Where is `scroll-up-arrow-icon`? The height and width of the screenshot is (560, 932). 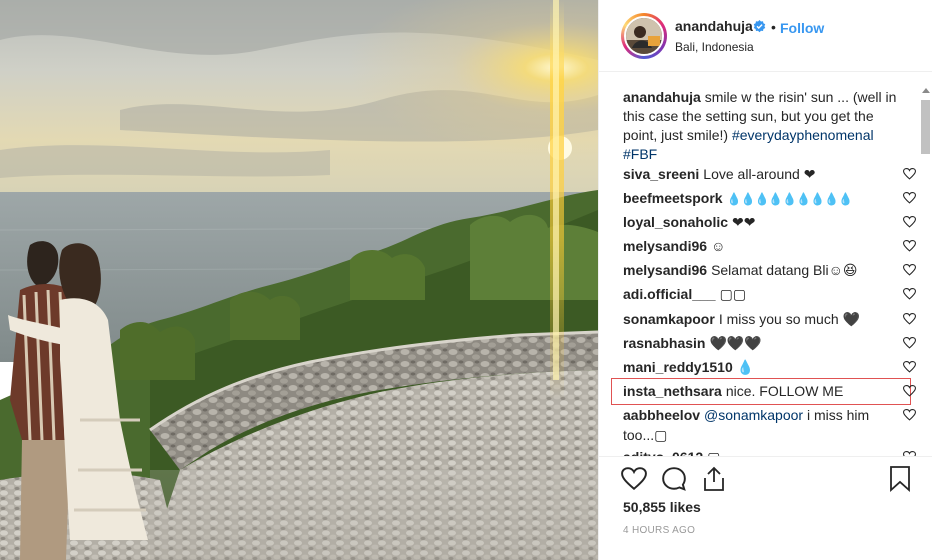
scroll-up-arrow-icon is located at coordinates (926, 90).